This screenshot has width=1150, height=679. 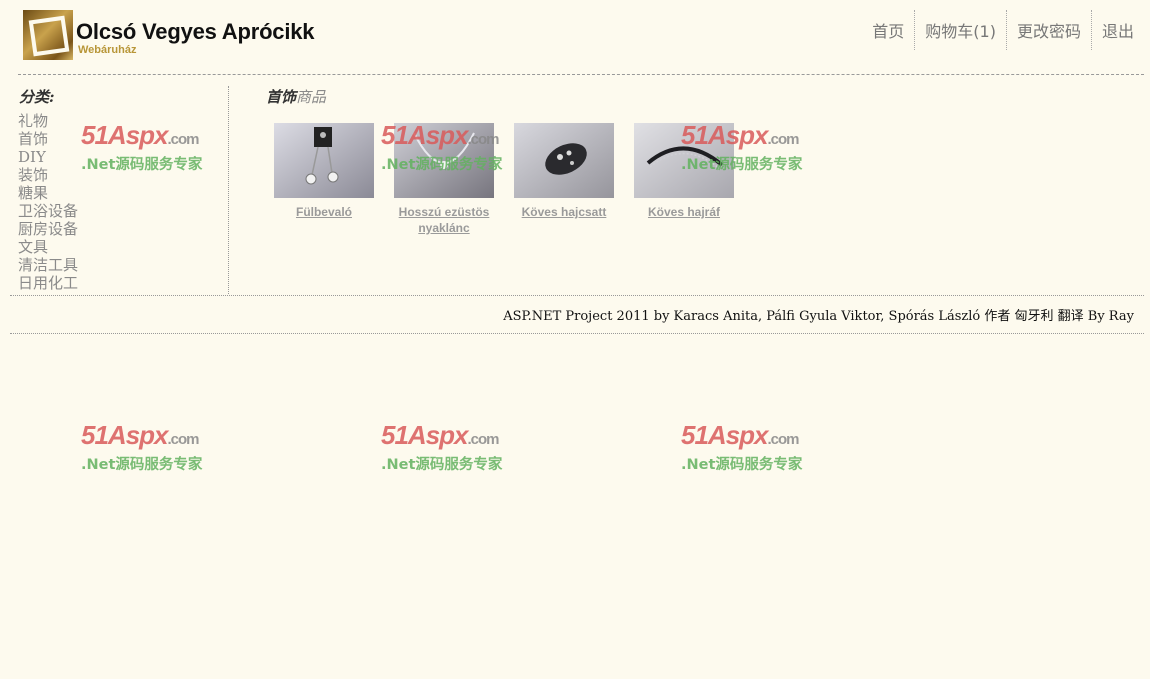 I want to click on category-item: 糖果, so click(x=48, y=193).